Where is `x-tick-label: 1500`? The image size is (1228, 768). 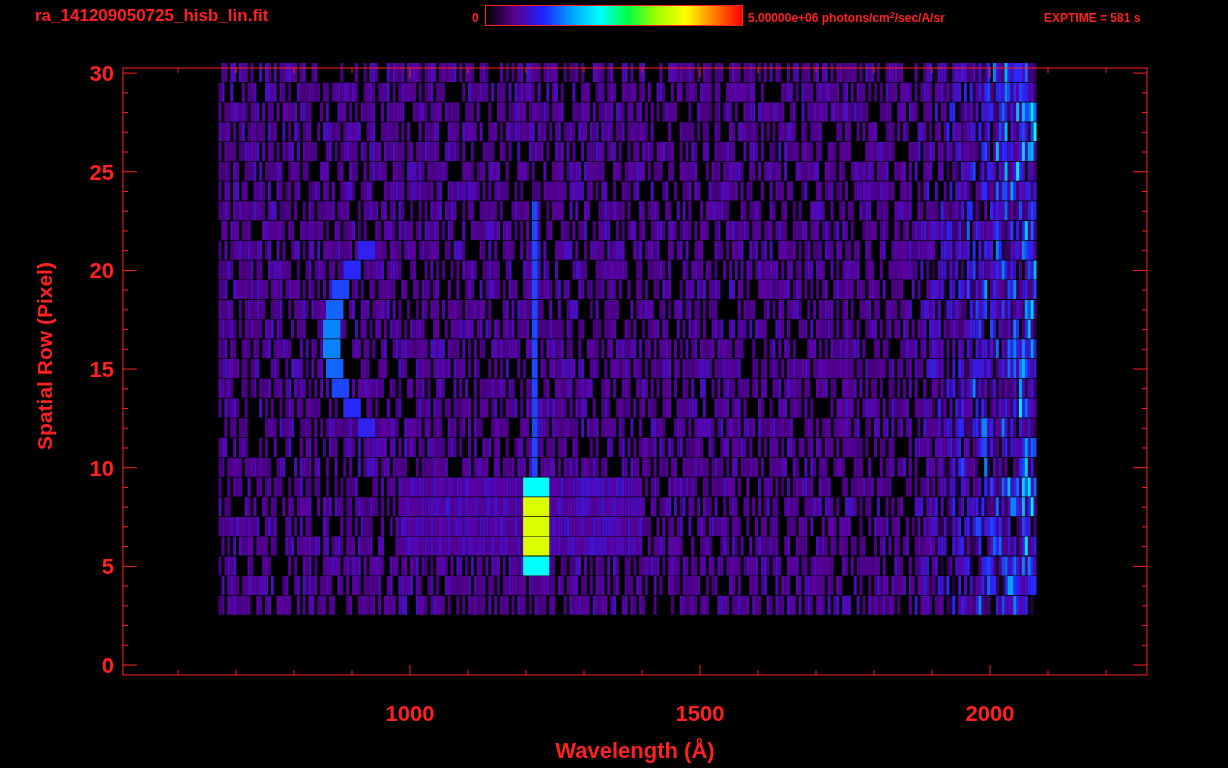 x-tick-label: 1500 is located at coordinates (700, 713).